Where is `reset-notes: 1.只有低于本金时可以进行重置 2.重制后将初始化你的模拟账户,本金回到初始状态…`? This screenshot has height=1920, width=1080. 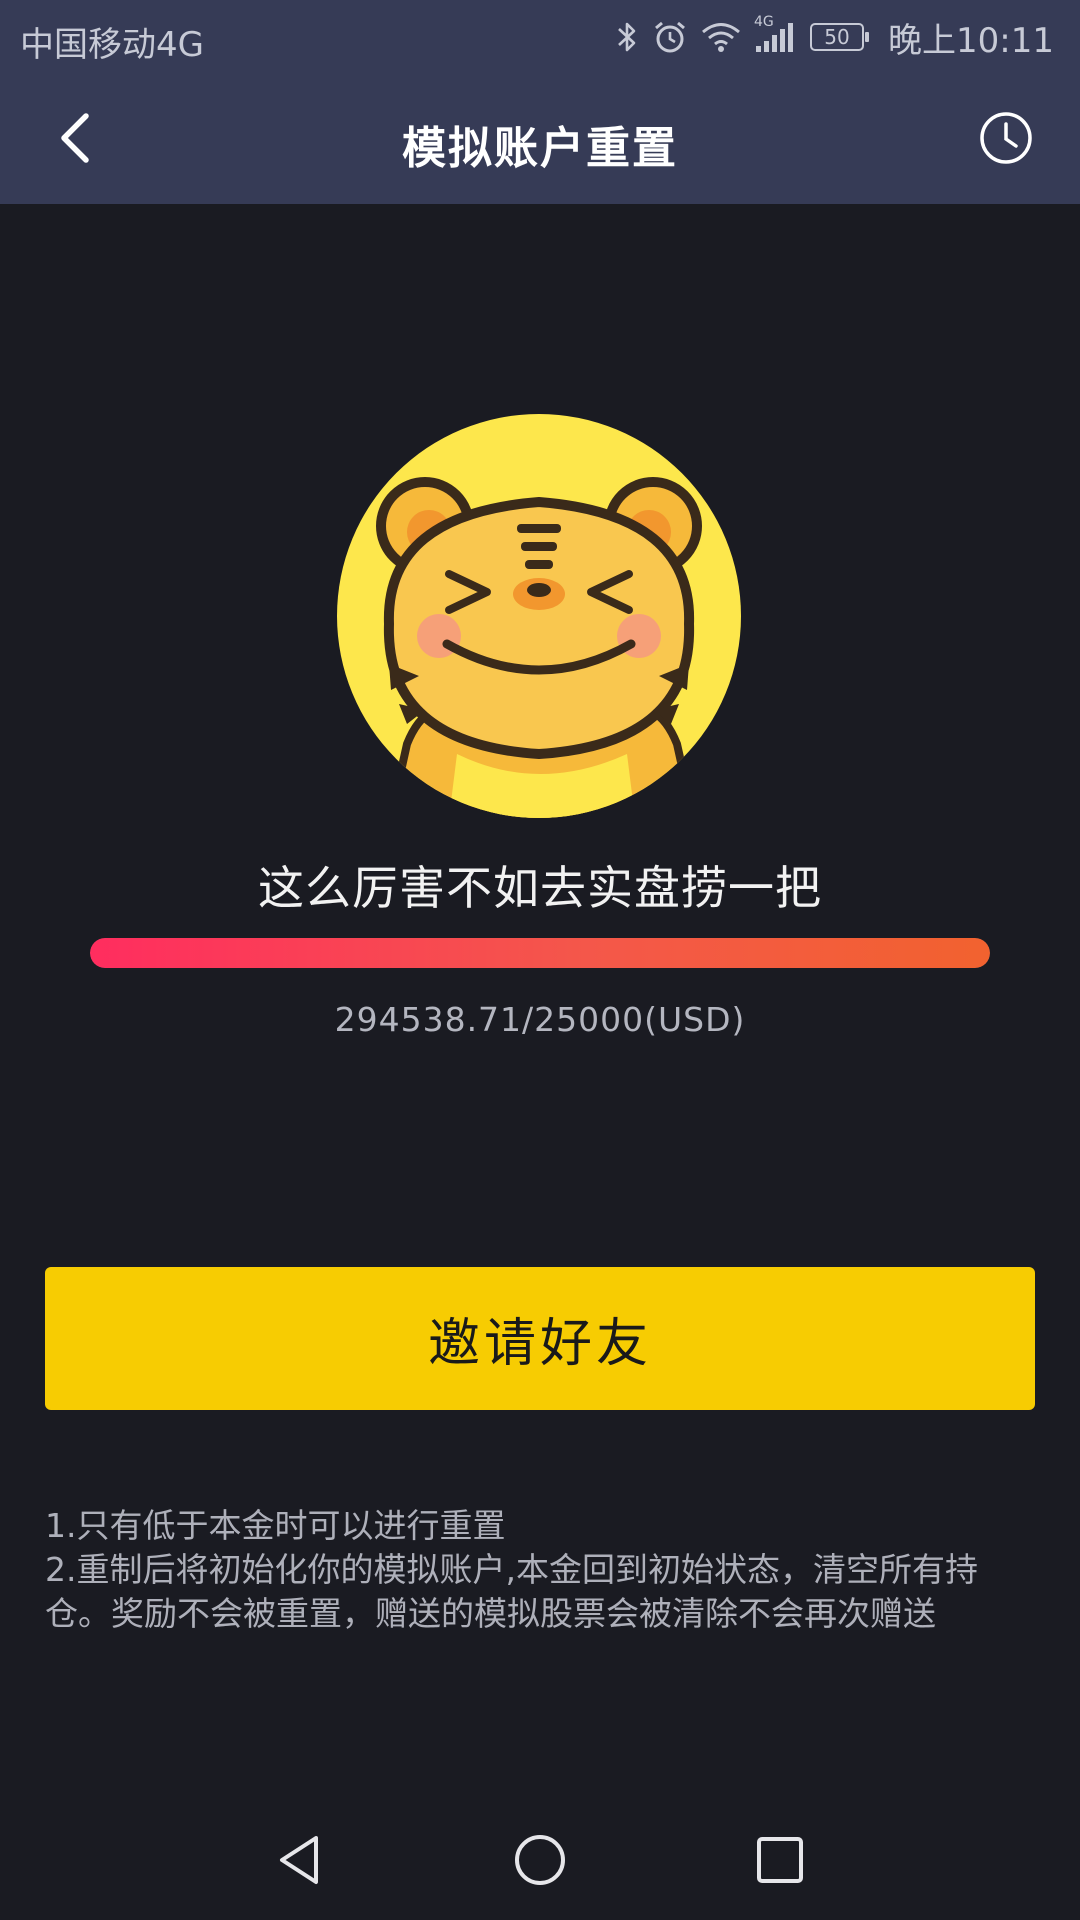
reset-notes: 1.只有低于本金时可以进行重置 2.重制后将初始化你的模拟账户,本金回到初始状态… is located at coordinates (540, 1570).